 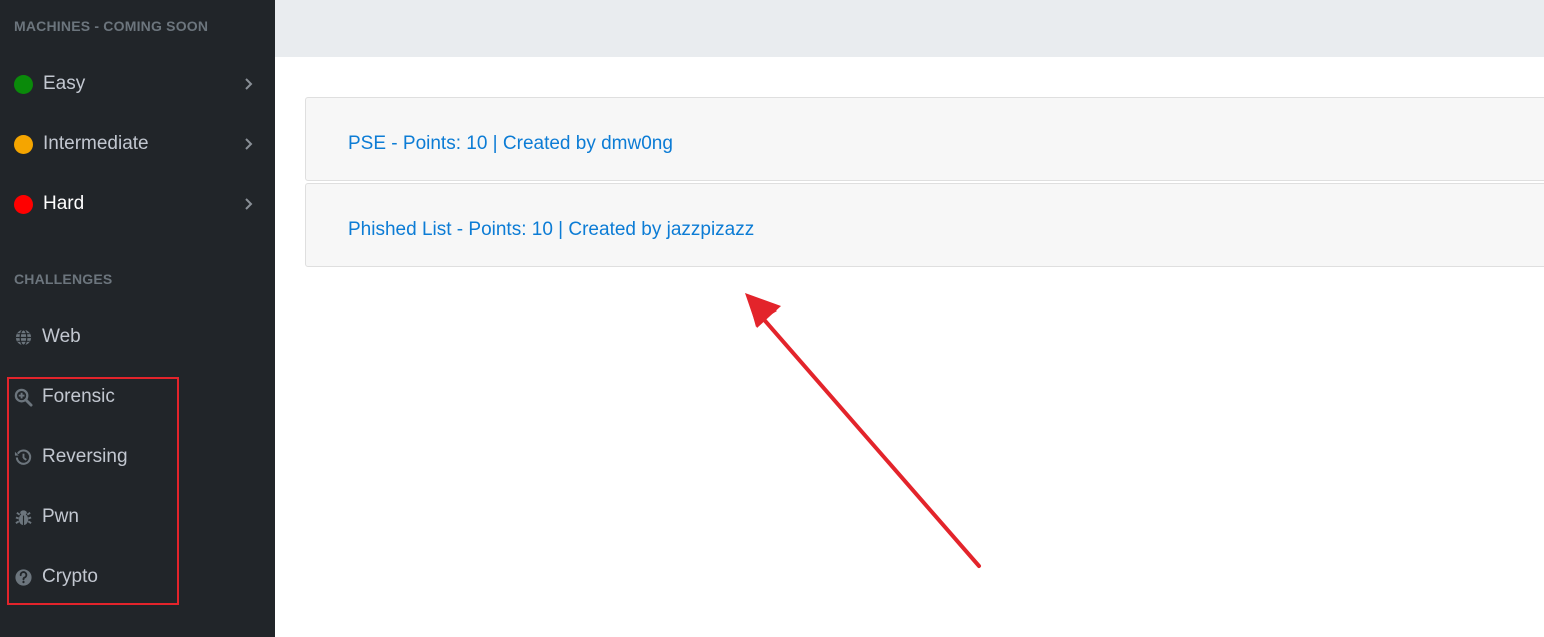 What do you see at coordinates (510, 144) in the screenshot?
I see `challenge-link-pse: PSE - Points: 10 | Created by dmw0ng` at bounding box center [510, 144].